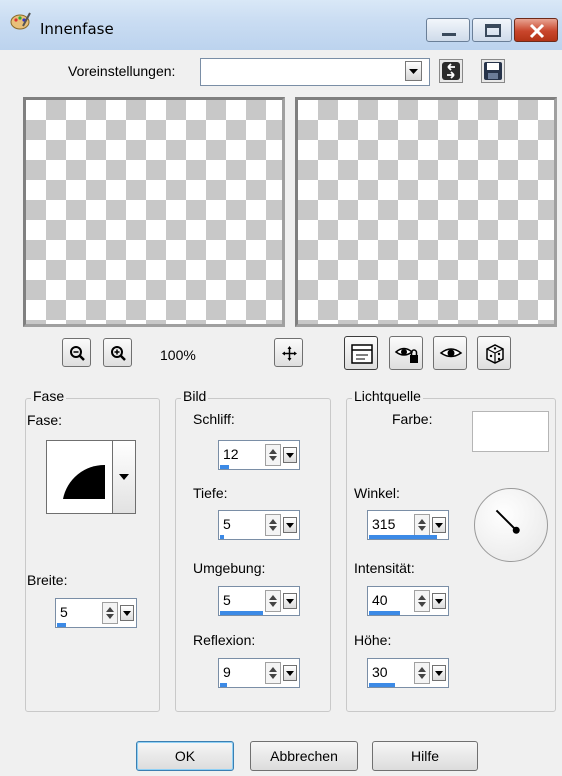  What do you see at coordinates (122, 71) in the screenshot?
I see `presets-label: Voreinstellungen:` at bounding box center [122, 71].